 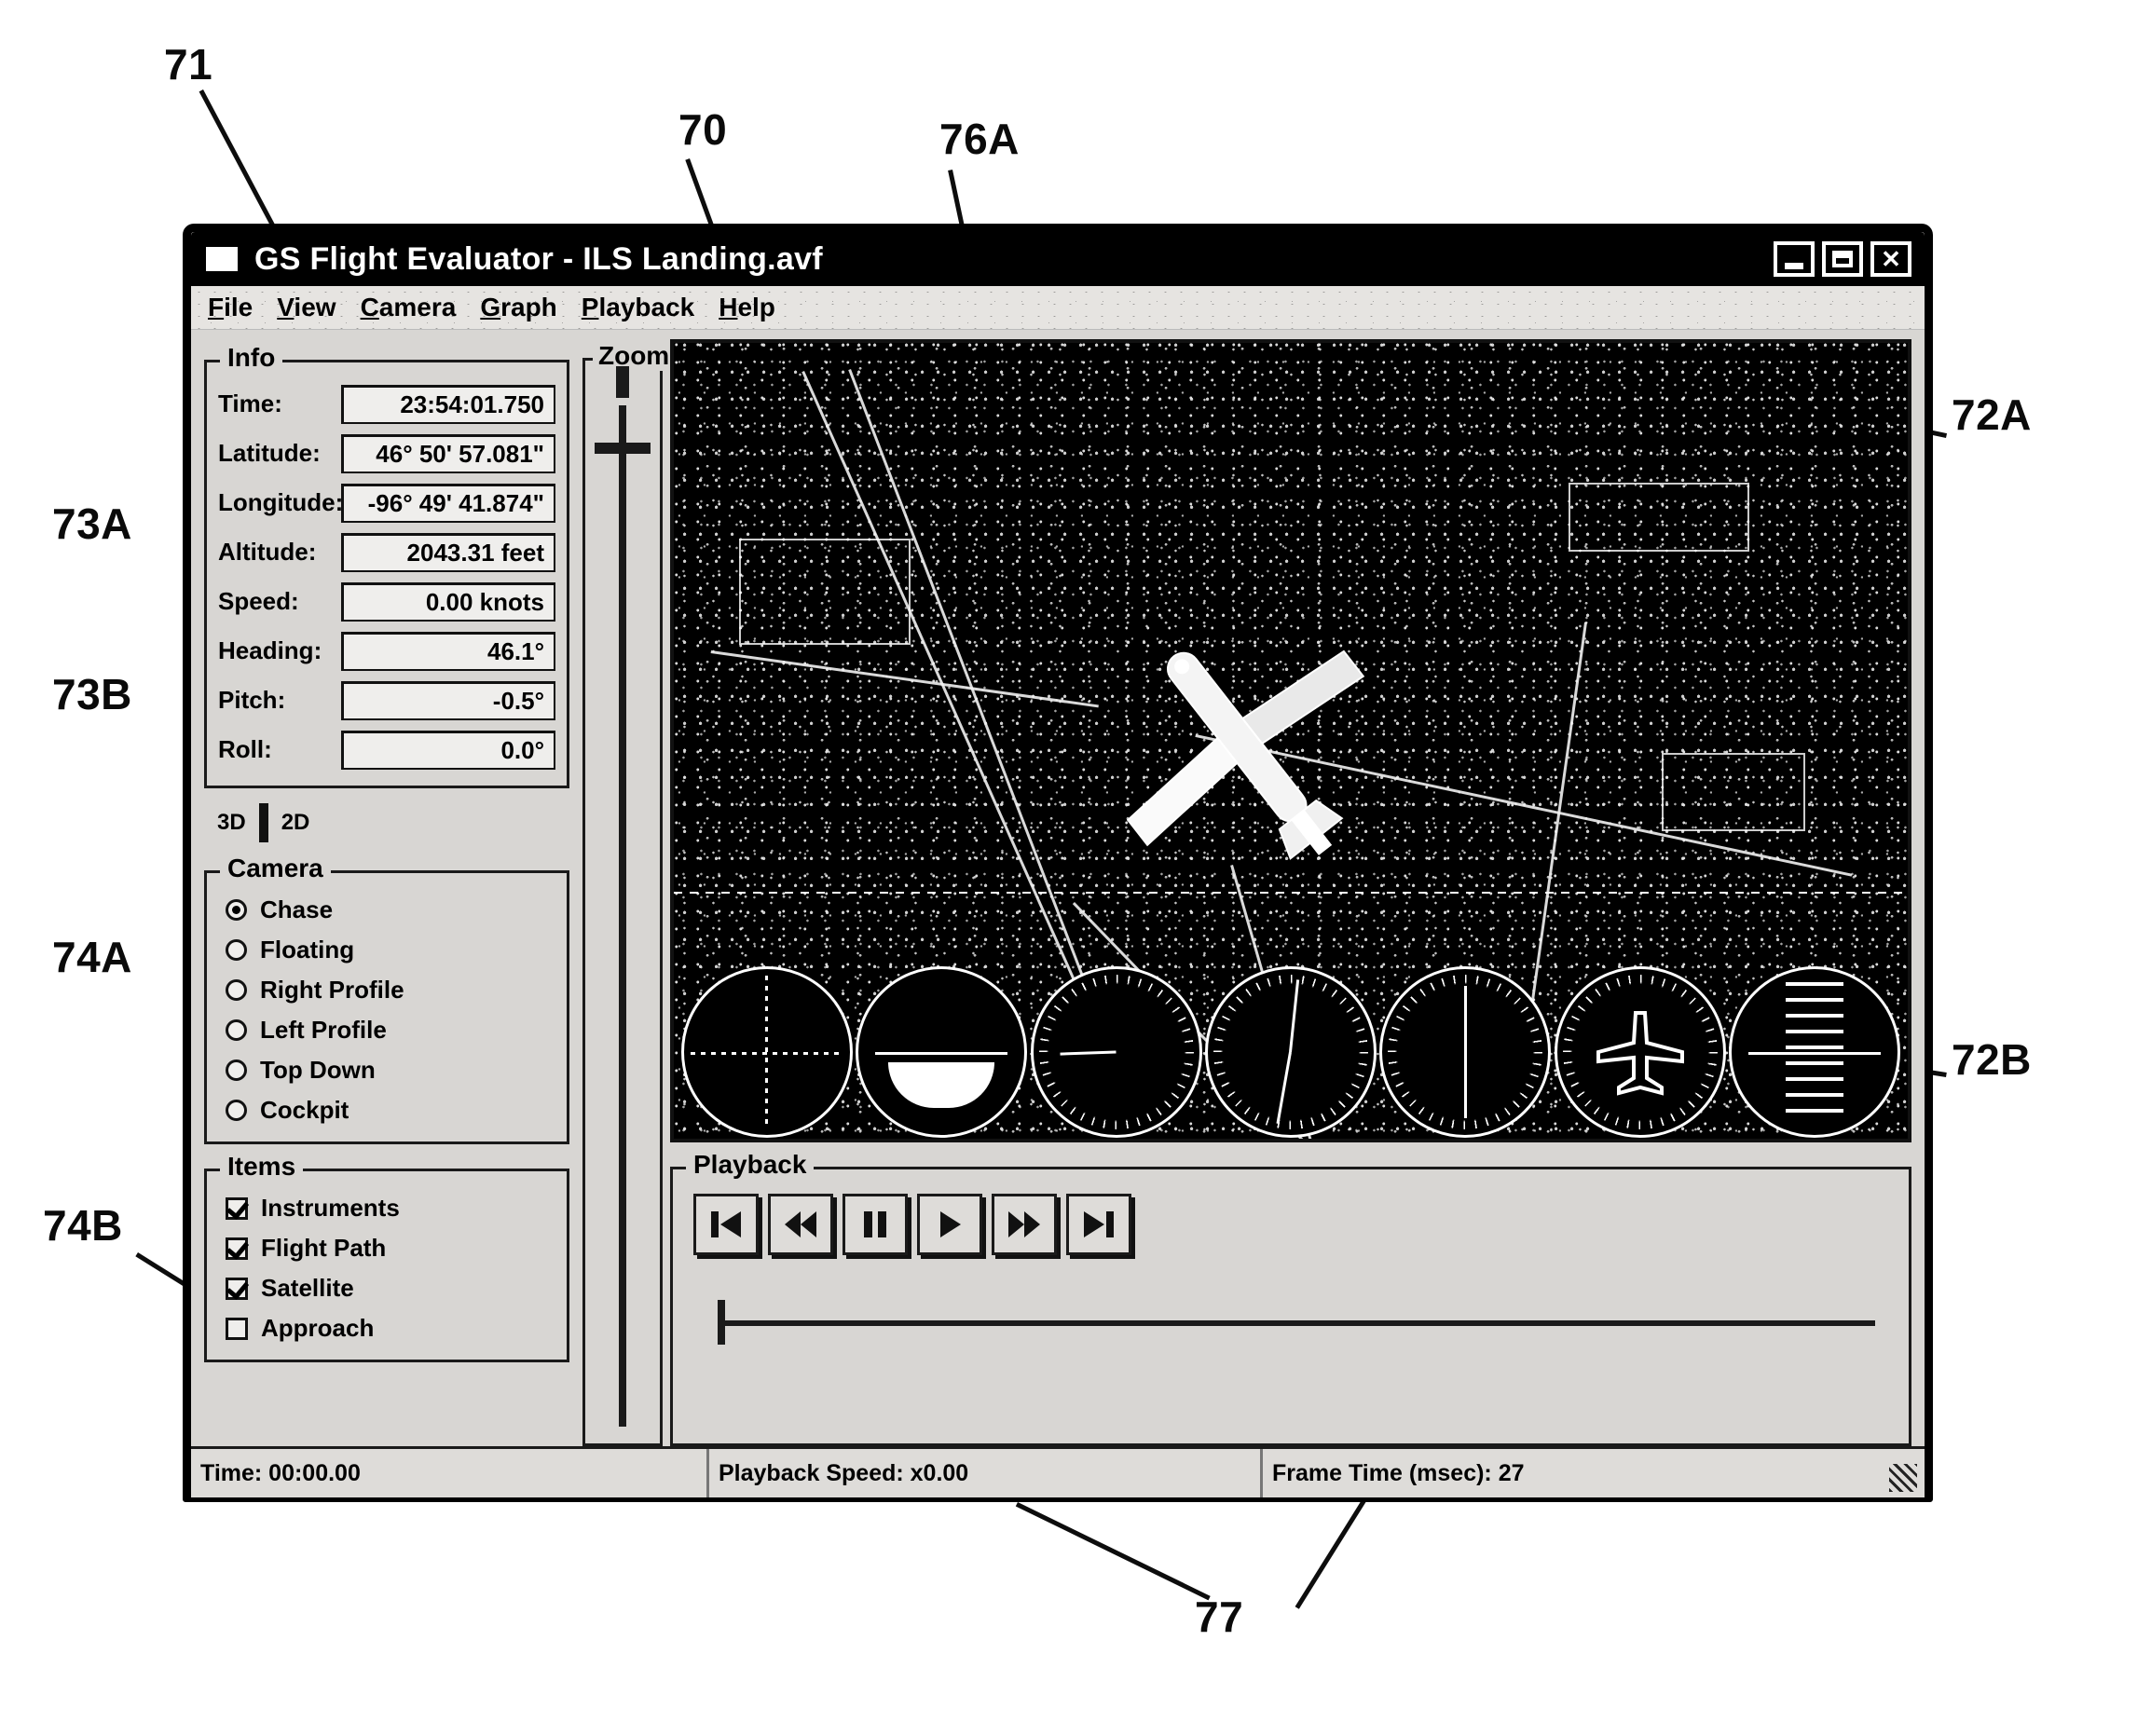 What do you see at coordinates (297, 909) in the screenshot?
I see `camera-option-label-chase: Chase` at bounding box center [297, 909].